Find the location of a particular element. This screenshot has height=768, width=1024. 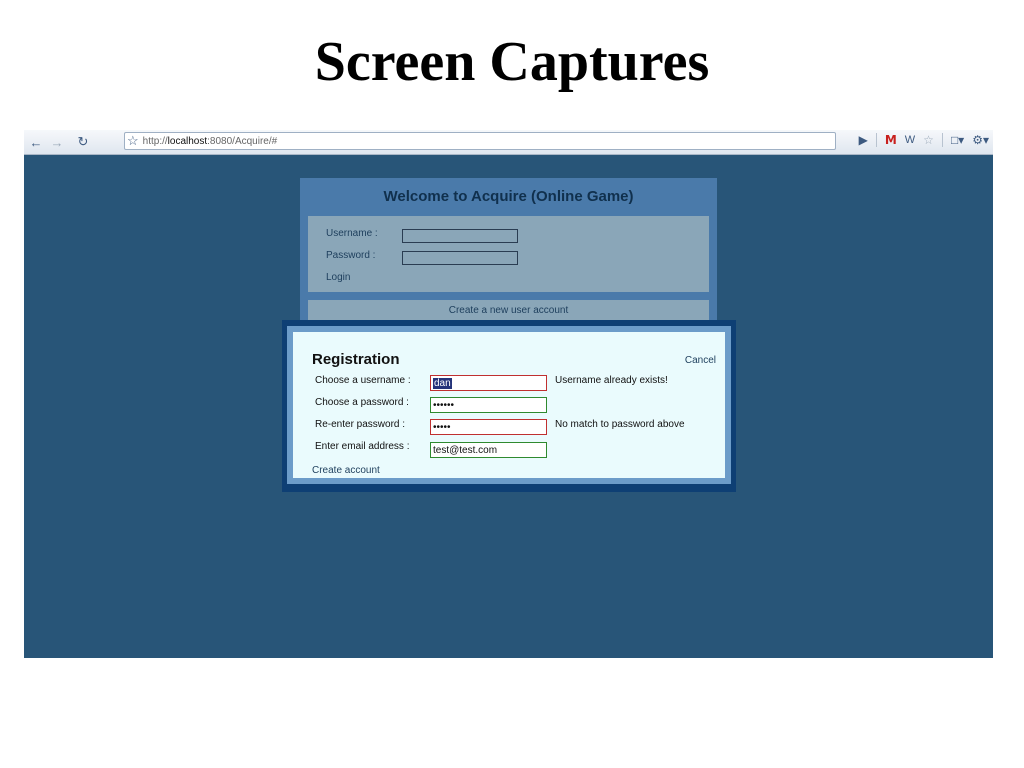

username-input is located at coordinates (460, 236).